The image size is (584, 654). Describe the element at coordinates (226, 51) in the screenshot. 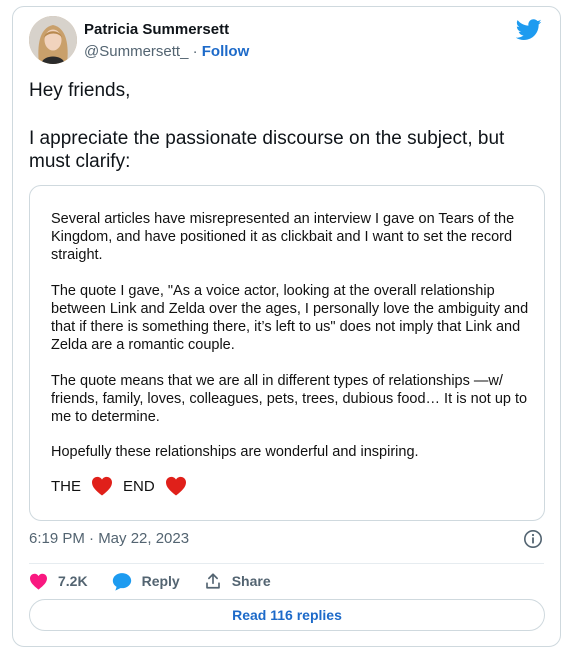

I see `follow-button: Follow` at that location.